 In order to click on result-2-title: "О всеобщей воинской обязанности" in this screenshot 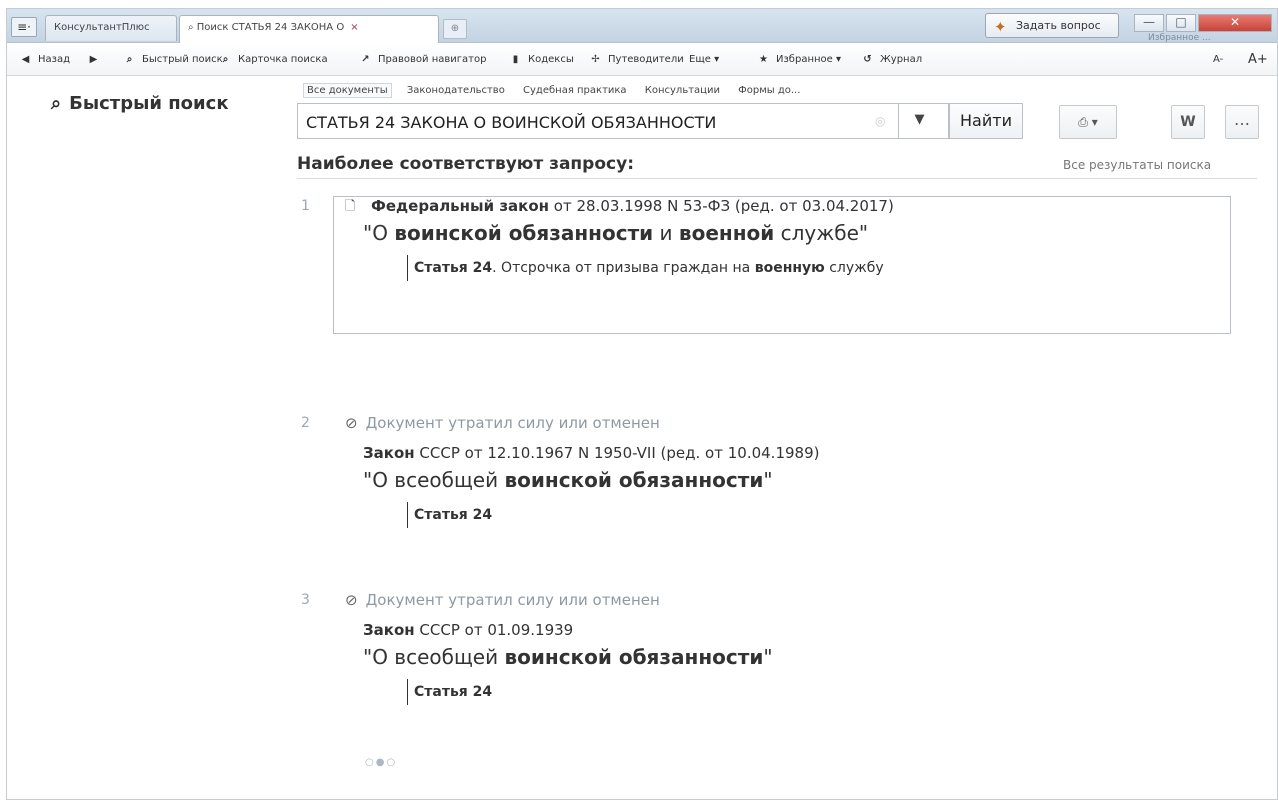, I will do `click(568, 480)`.